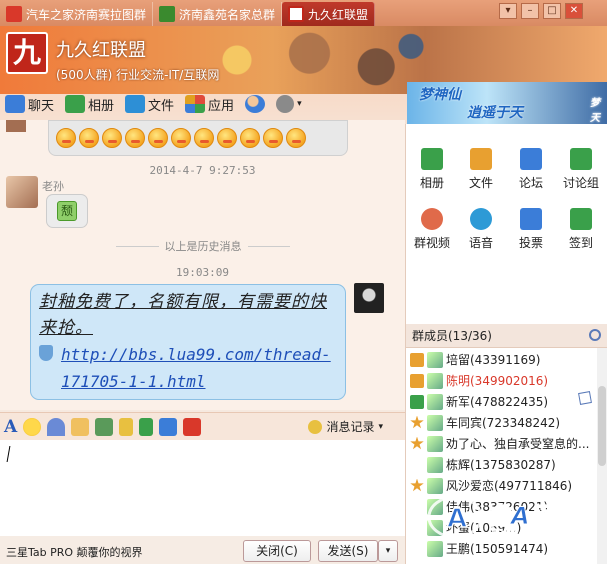  I want to click on app-discussion: 讨论组, so click(581, 169).